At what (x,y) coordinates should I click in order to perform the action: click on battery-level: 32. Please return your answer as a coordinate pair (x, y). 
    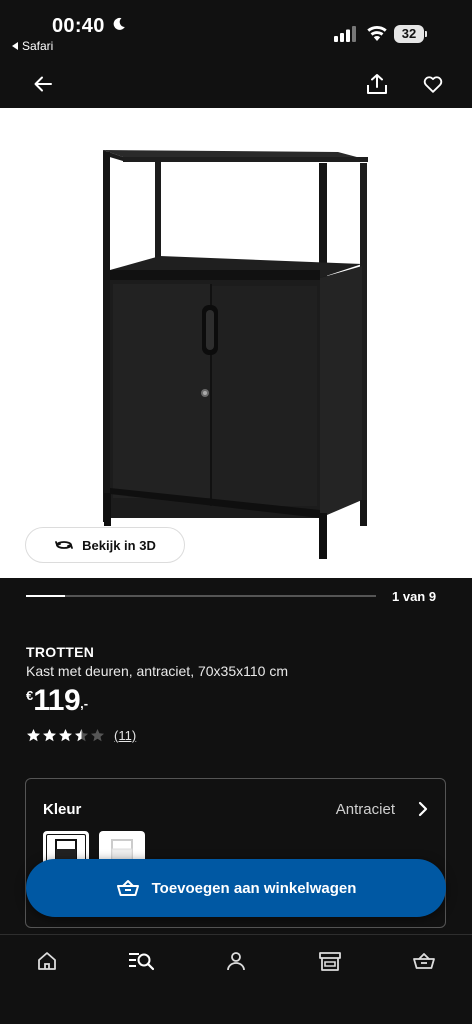
    Looking at the image, I should click on (409, 34).